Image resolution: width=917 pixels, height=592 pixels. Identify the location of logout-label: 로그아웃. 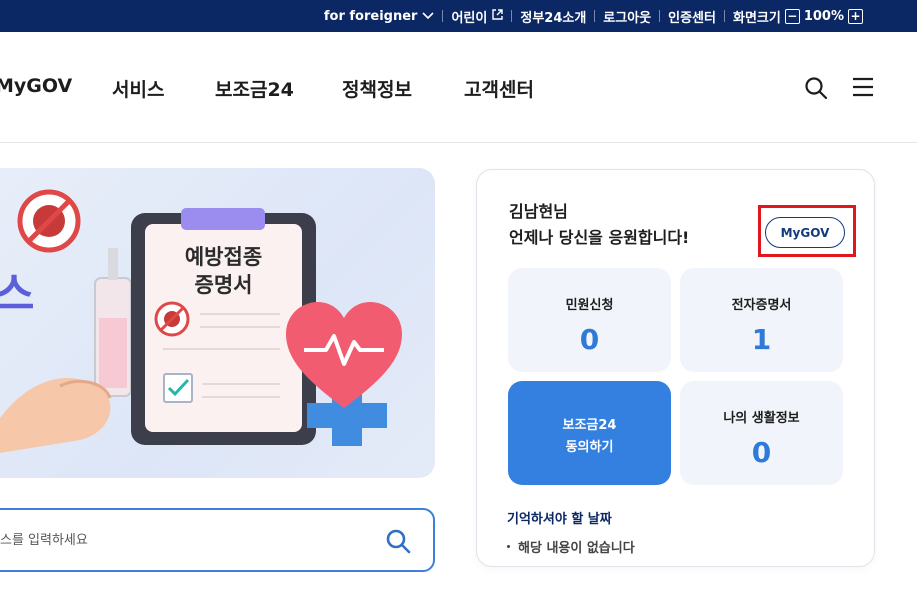
(627, 18).